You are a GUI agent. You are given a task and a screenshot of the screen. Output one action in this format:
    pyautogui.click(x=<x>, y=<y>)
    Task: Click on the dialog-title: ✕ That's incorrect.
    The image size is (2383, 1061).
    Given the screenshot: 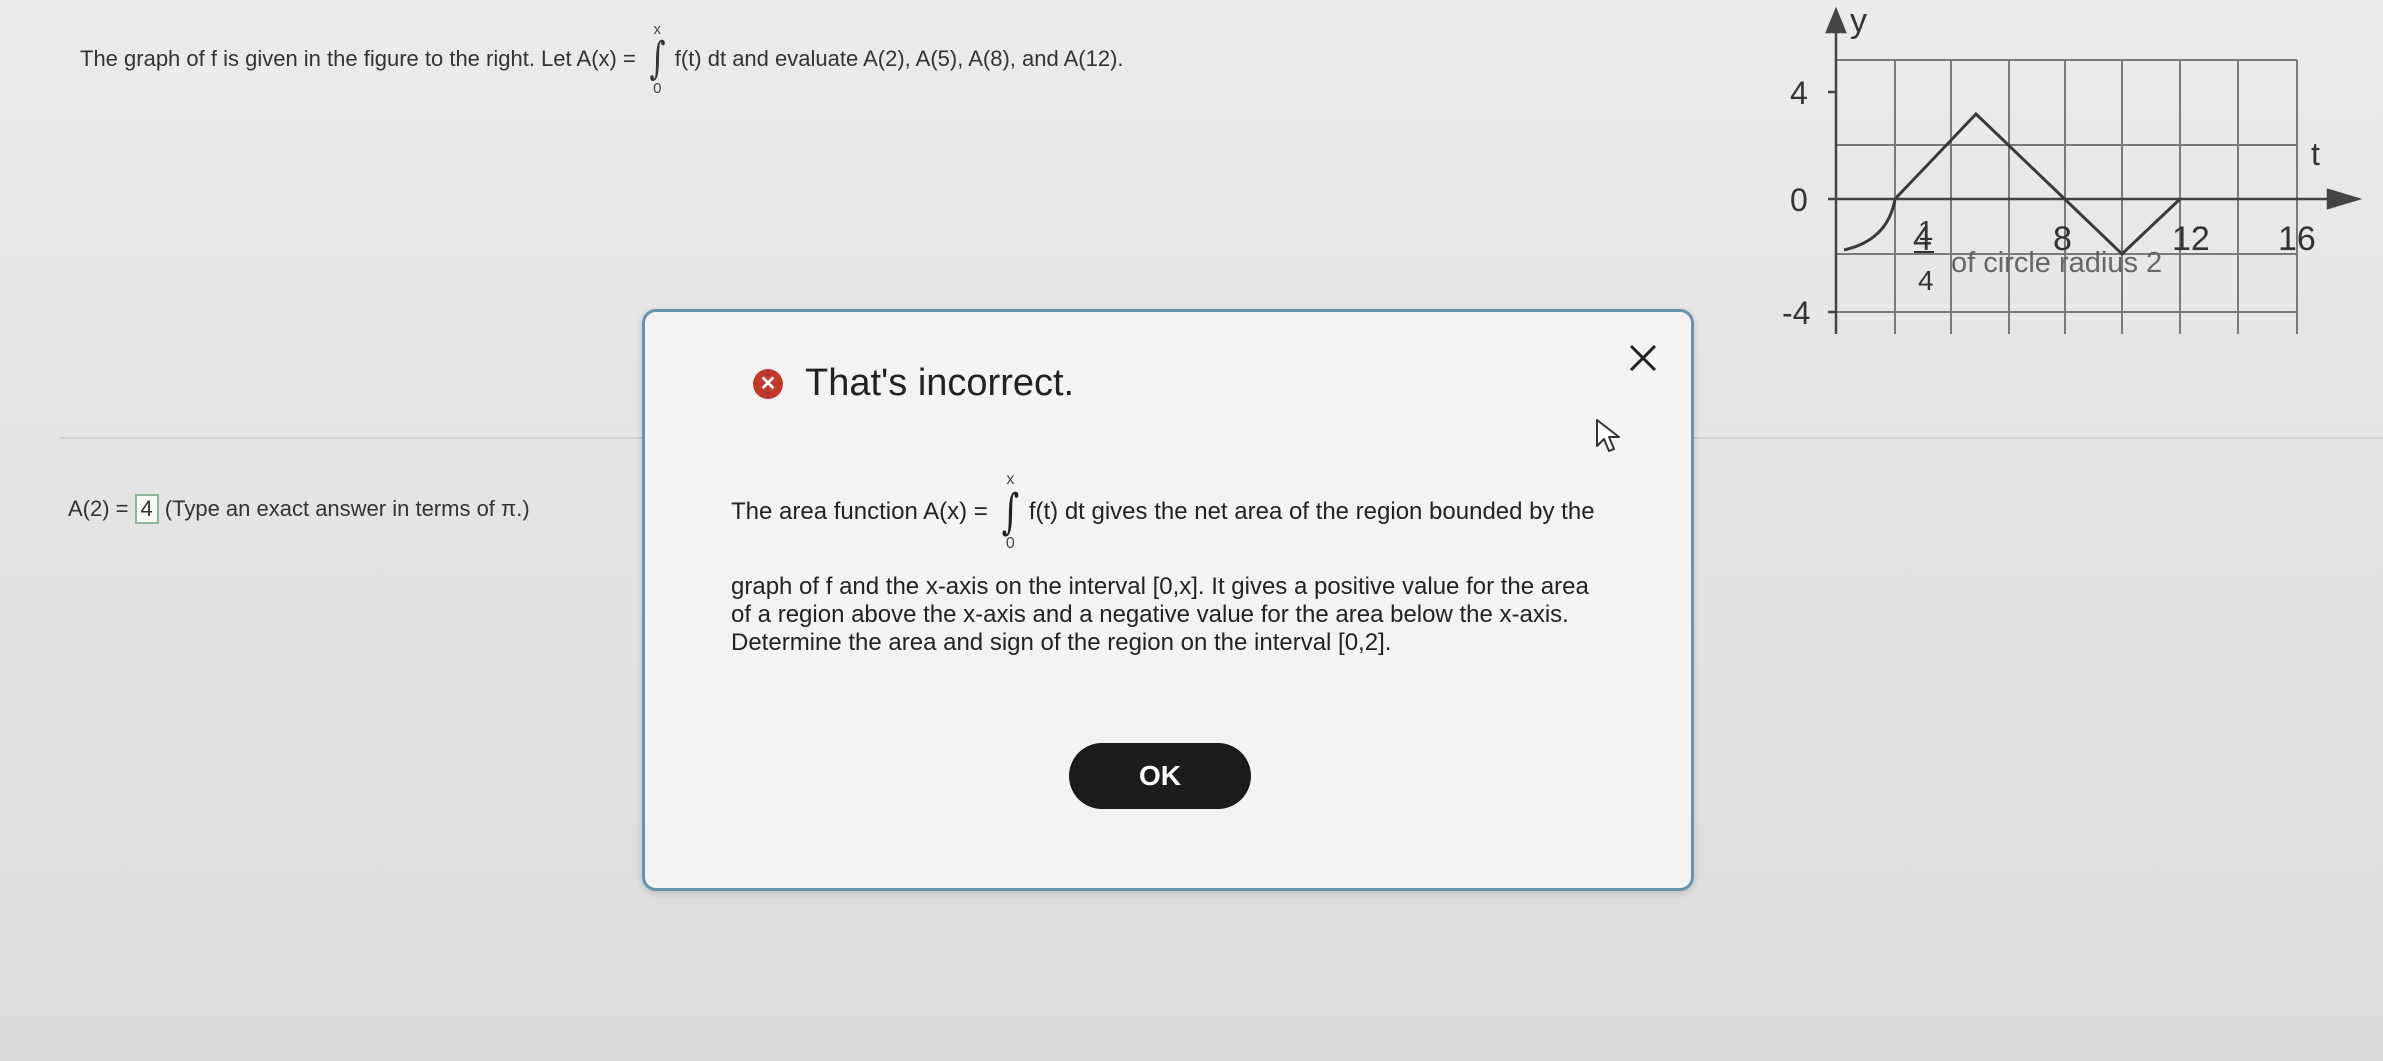 What is the action you would take?
    pyautogui.click(x=913, y=383)
    